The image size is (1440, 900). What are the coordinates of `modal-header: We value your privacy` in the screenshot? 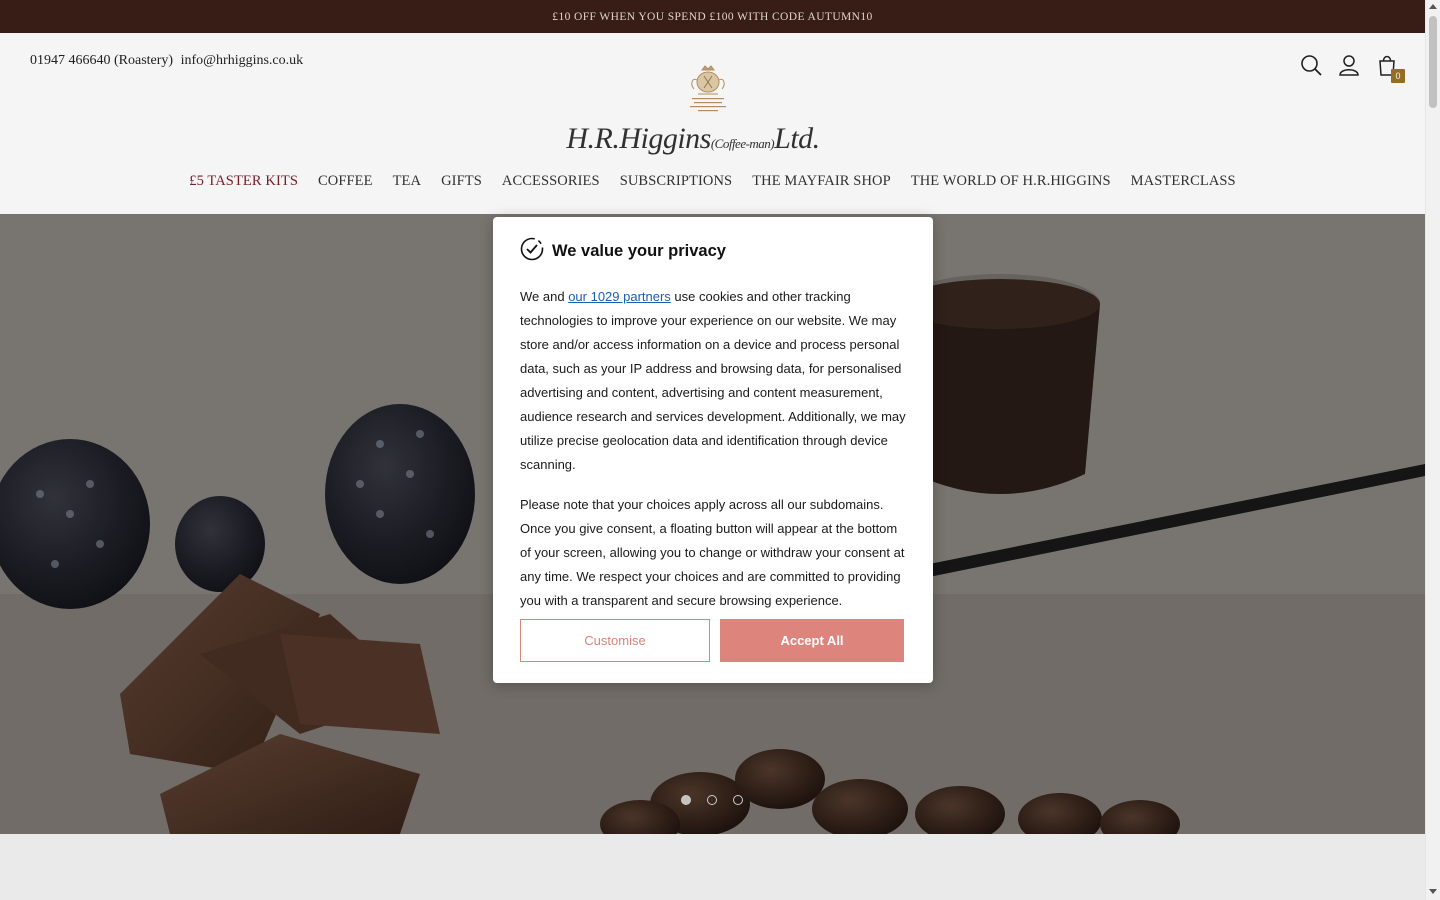 It's located at (713, 251).